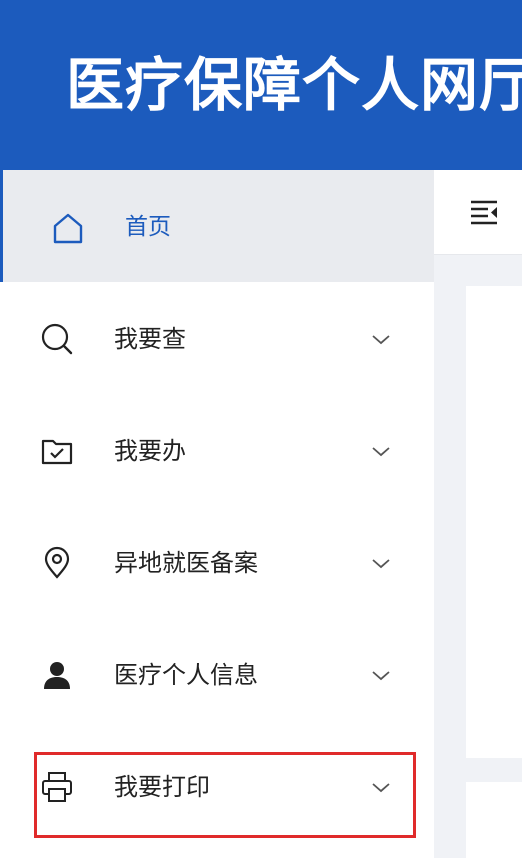  Describe the element at coordinates (150, 339) in the screenshot. I see `sidebar-item-label: 我要查` at that location.